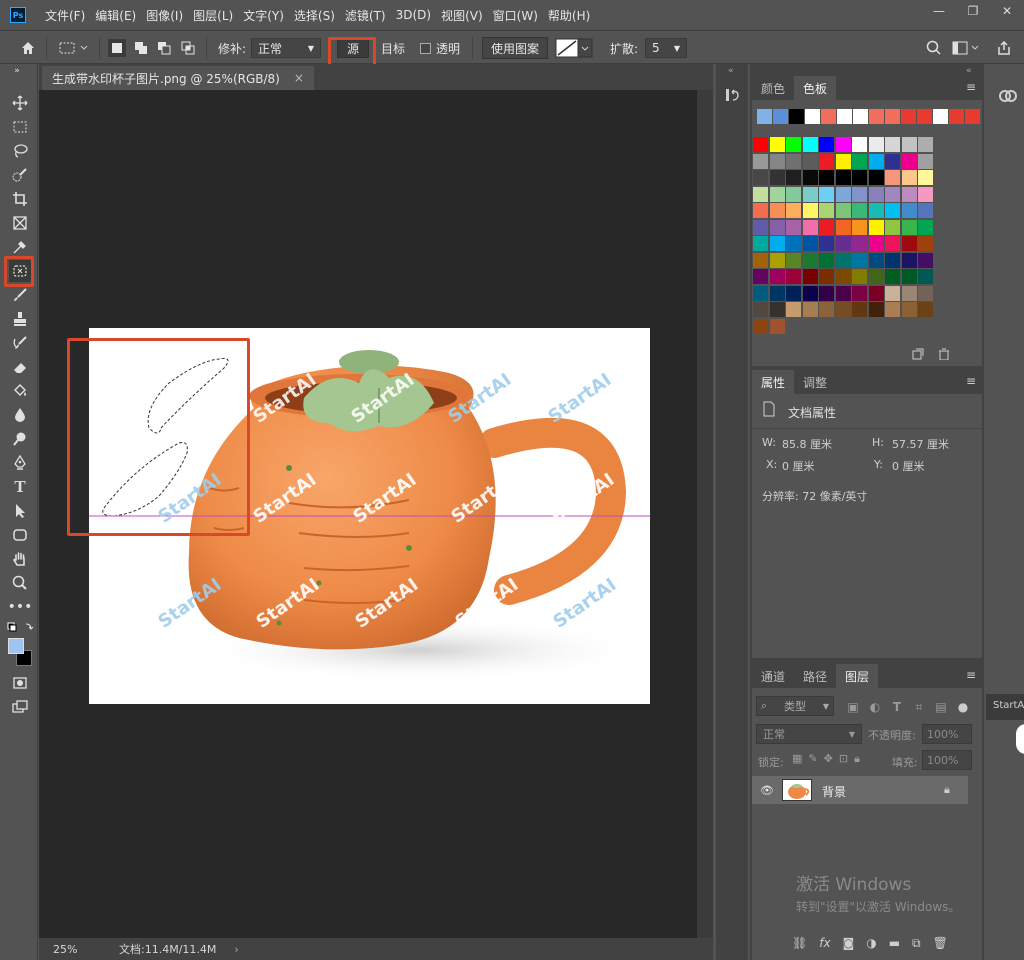 The height and width of the screenshot is (960, 1024). I want to click on eraser-tool-icon, so click(20, 367).